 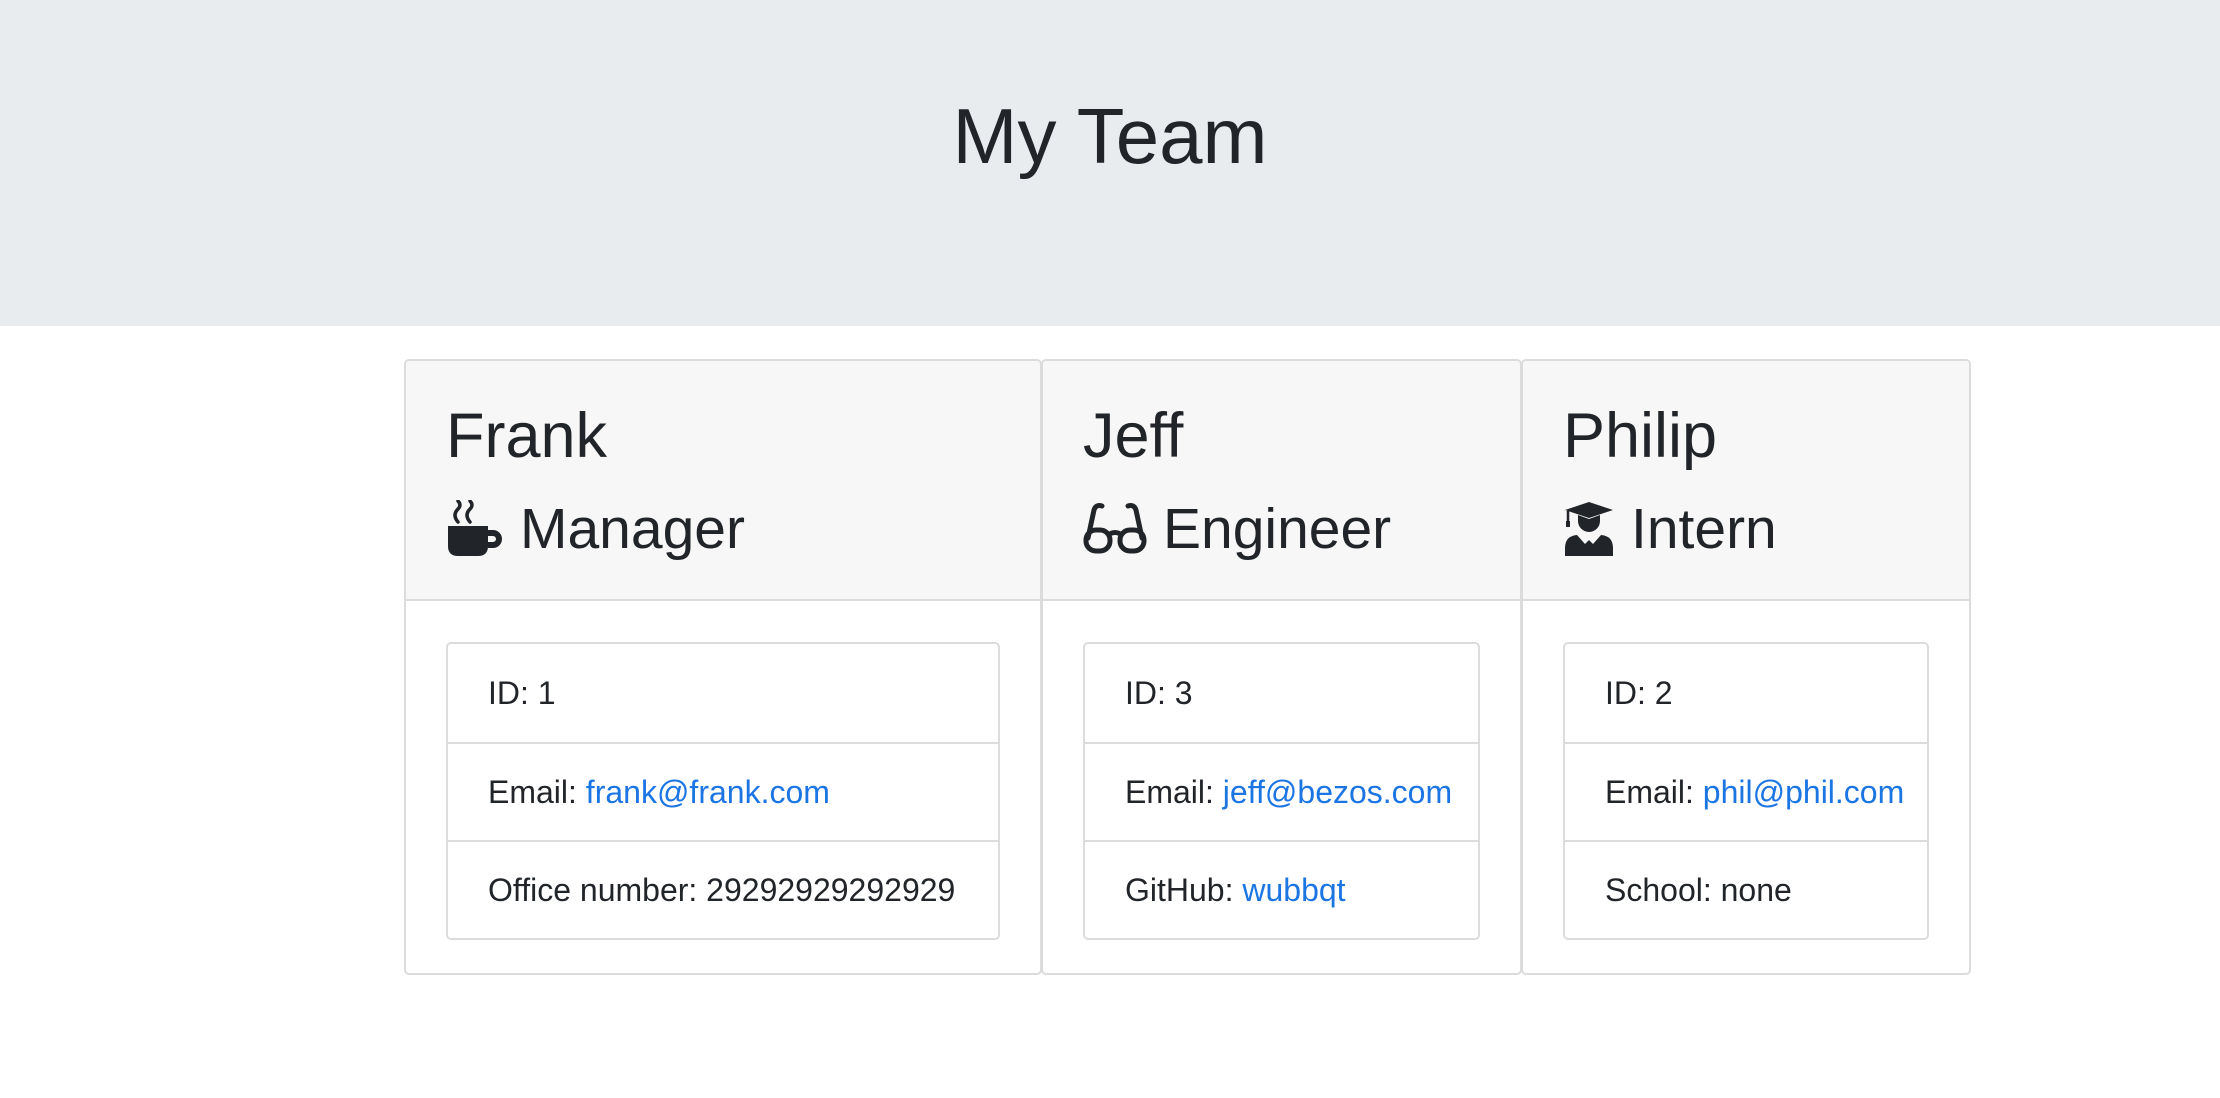 I want to click on employee-name: Philip, so click(x=1640, y=436).